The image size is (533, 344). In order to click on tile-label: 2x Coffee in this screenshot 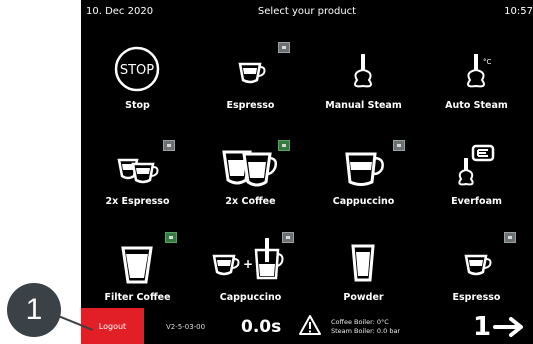, I will do `click(250, 201)`.